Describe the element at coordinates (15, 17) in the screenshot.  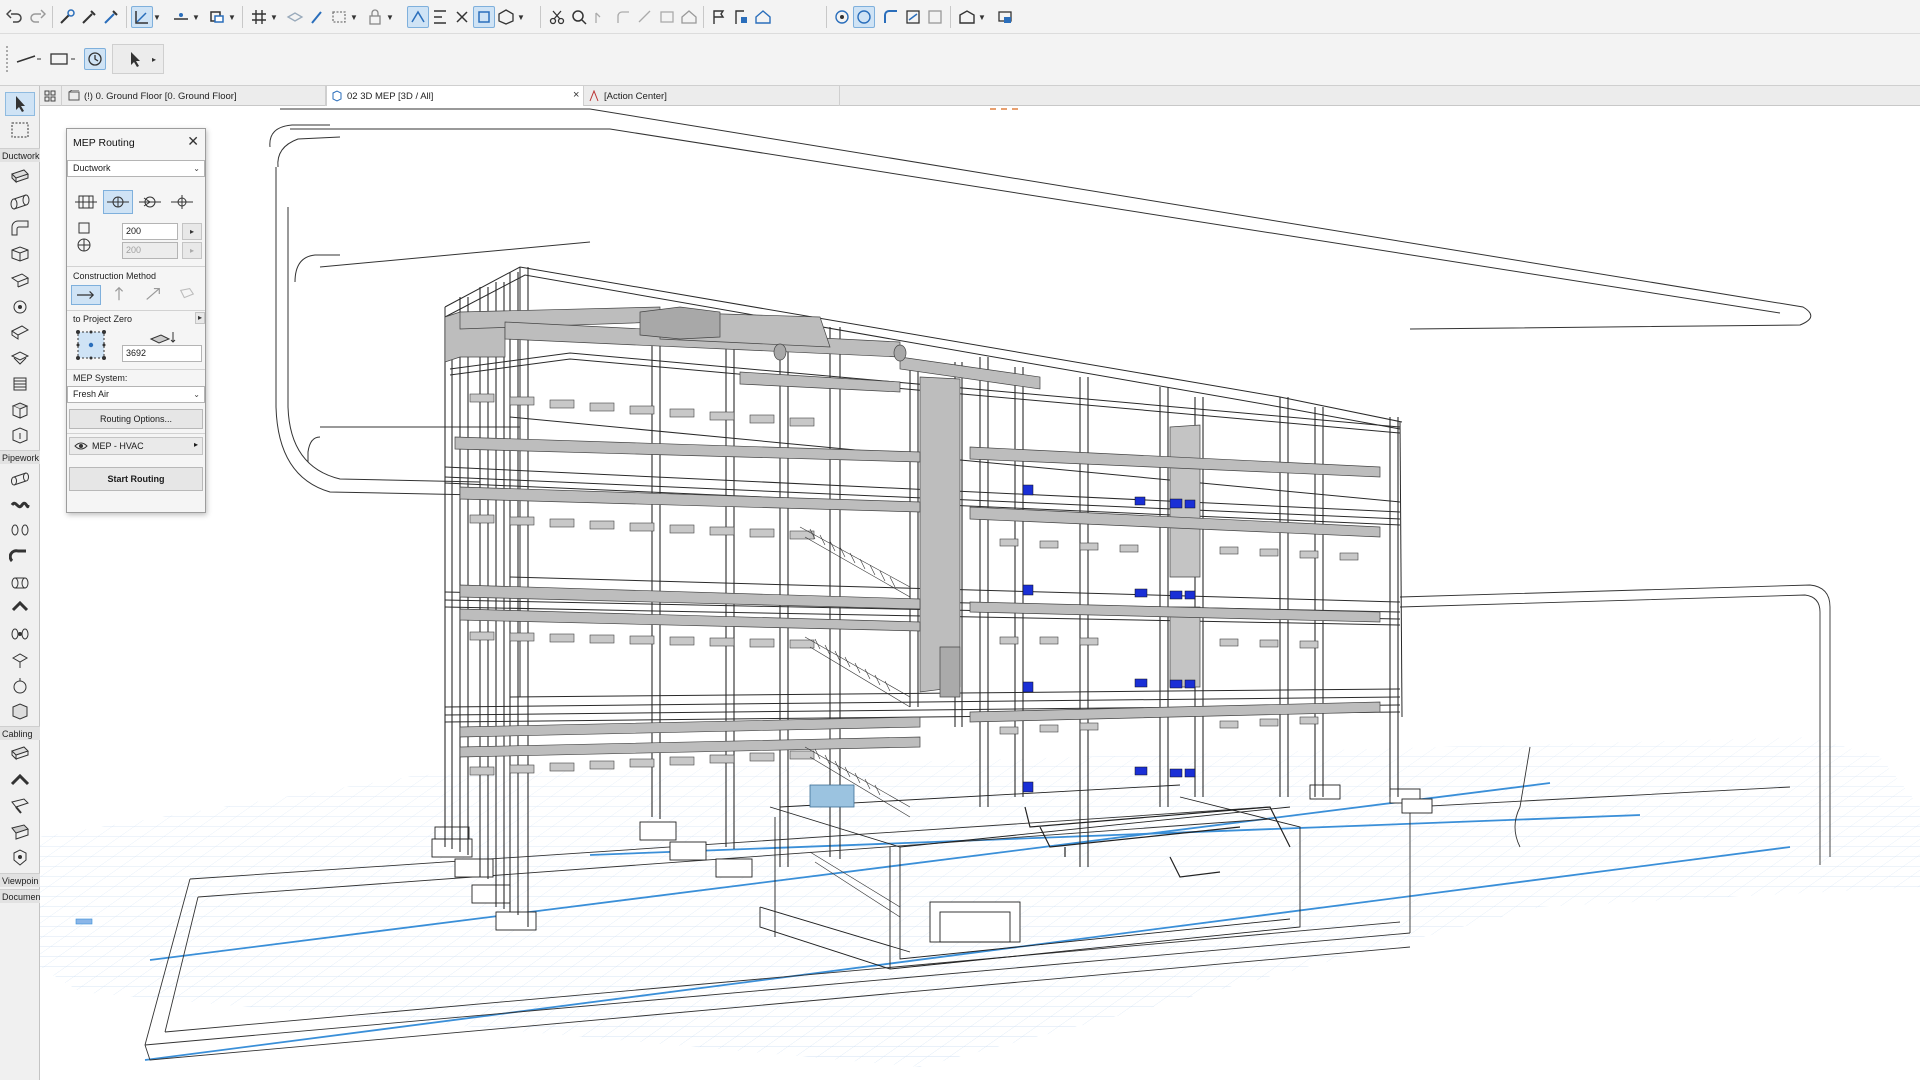
I see `undo-icon` at that location.